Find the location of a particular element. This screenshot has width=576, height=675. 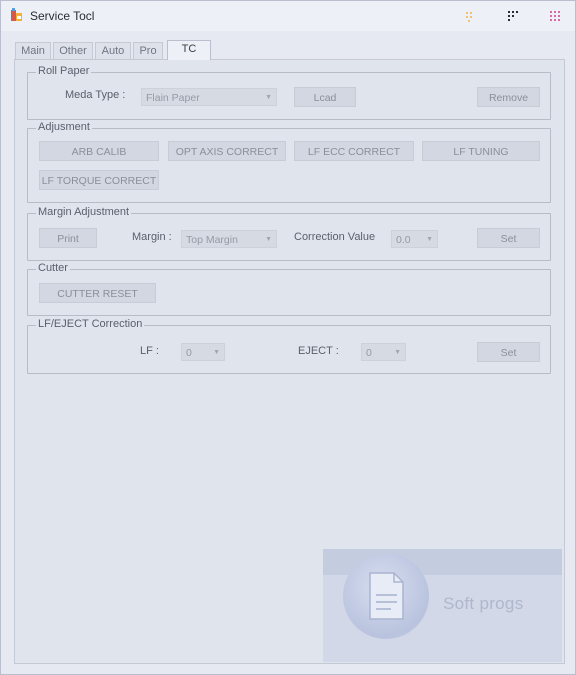

title-bar: Service Tocl is located at coordinates (288, 16).